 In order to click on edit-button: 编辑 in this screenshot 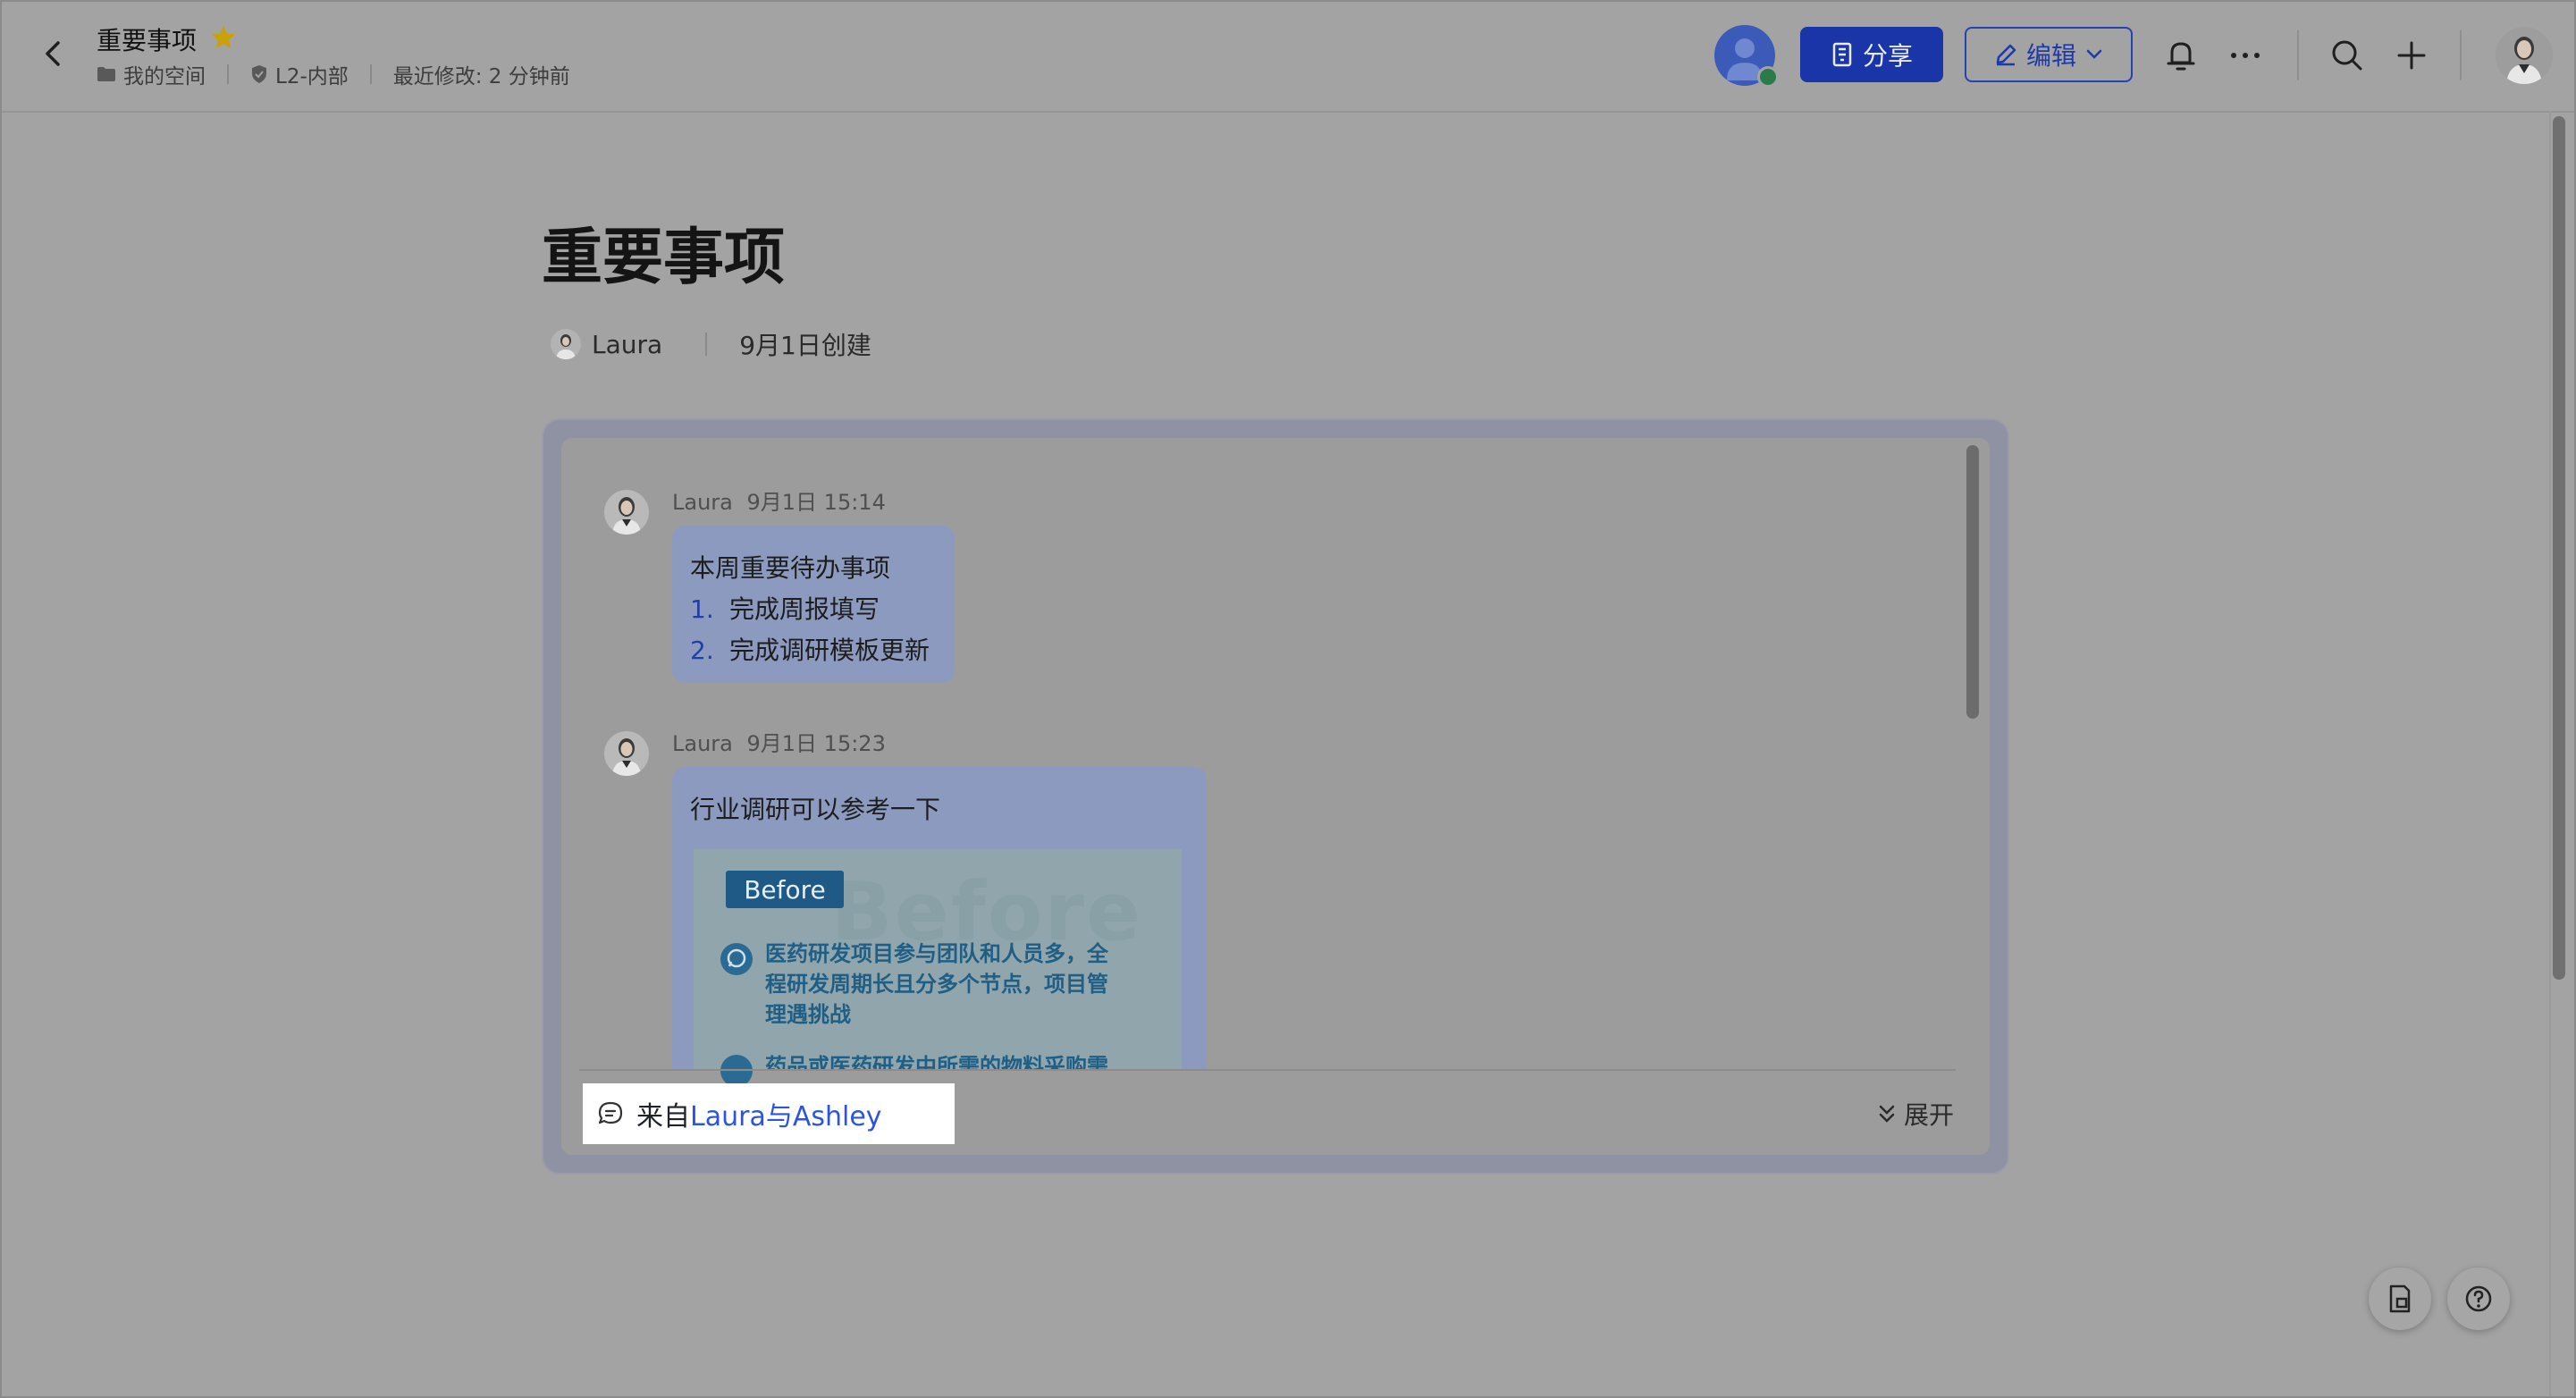, I will do `click(2049, 54)`.